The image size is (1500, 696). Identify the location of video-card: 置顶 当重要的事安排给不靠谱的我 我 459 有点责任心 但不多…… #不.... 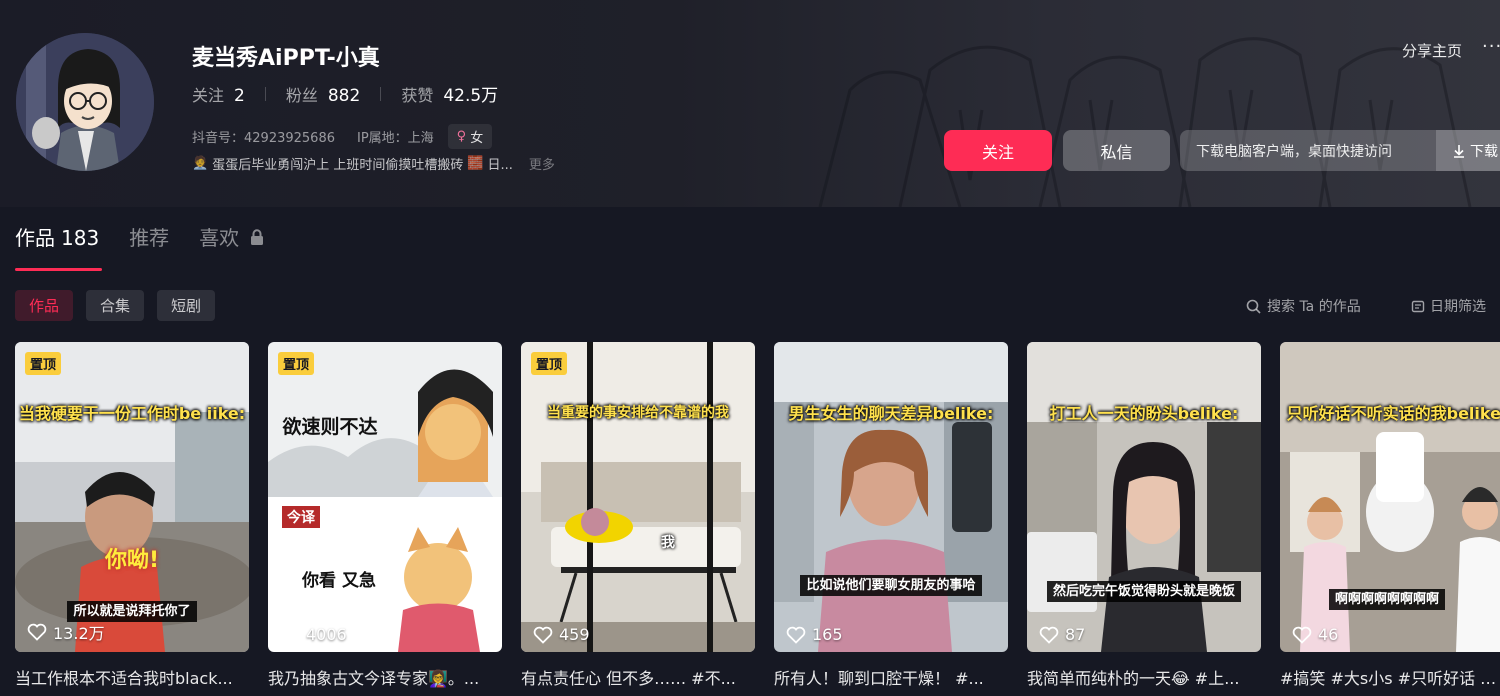
(638, 515).